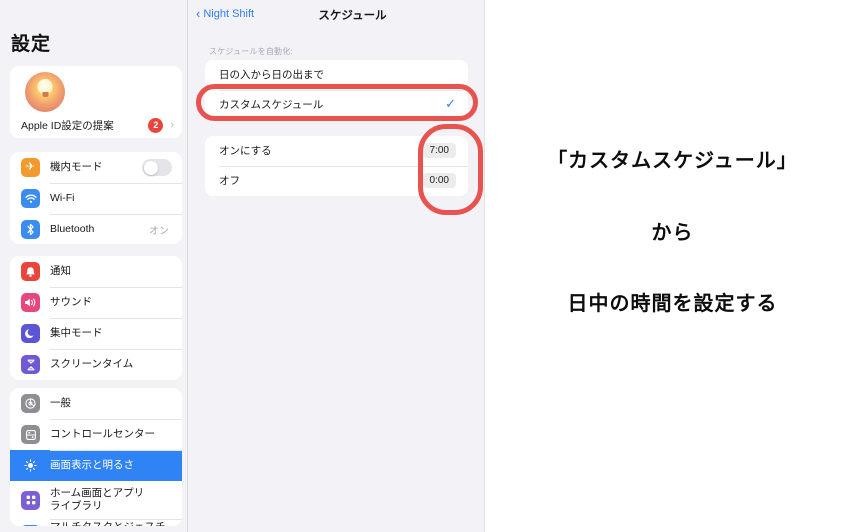 The width and height of the screenshot is (860, 532). What do you see at coordinates (156, 125) in the screenshot?
I see `status-badge: 2` at bounding box center [156, 125].